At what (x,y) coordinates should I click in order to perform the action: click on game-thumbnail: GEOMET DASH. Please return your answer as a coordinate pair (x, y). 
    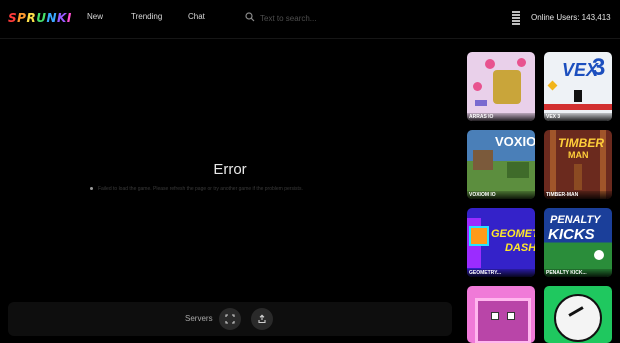
    Looking at the image, I should click on (501, 242).